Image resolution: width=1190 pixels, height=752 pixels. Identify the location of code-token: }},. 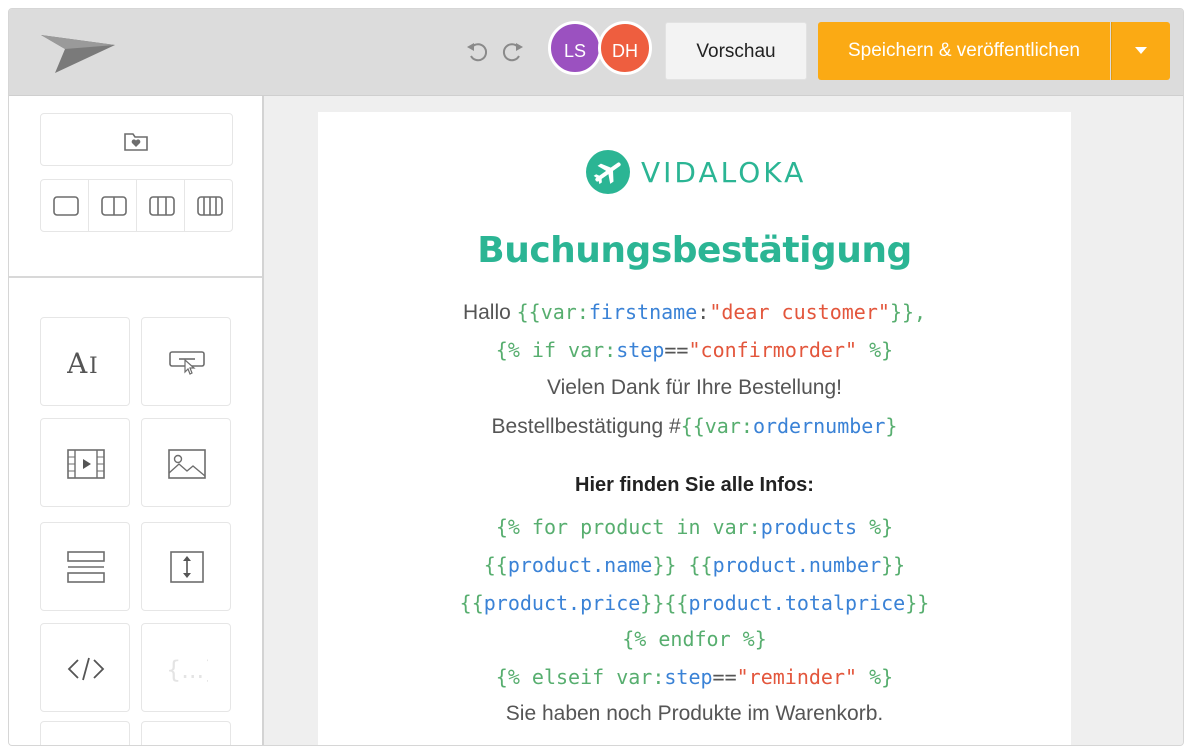
(908, 312).